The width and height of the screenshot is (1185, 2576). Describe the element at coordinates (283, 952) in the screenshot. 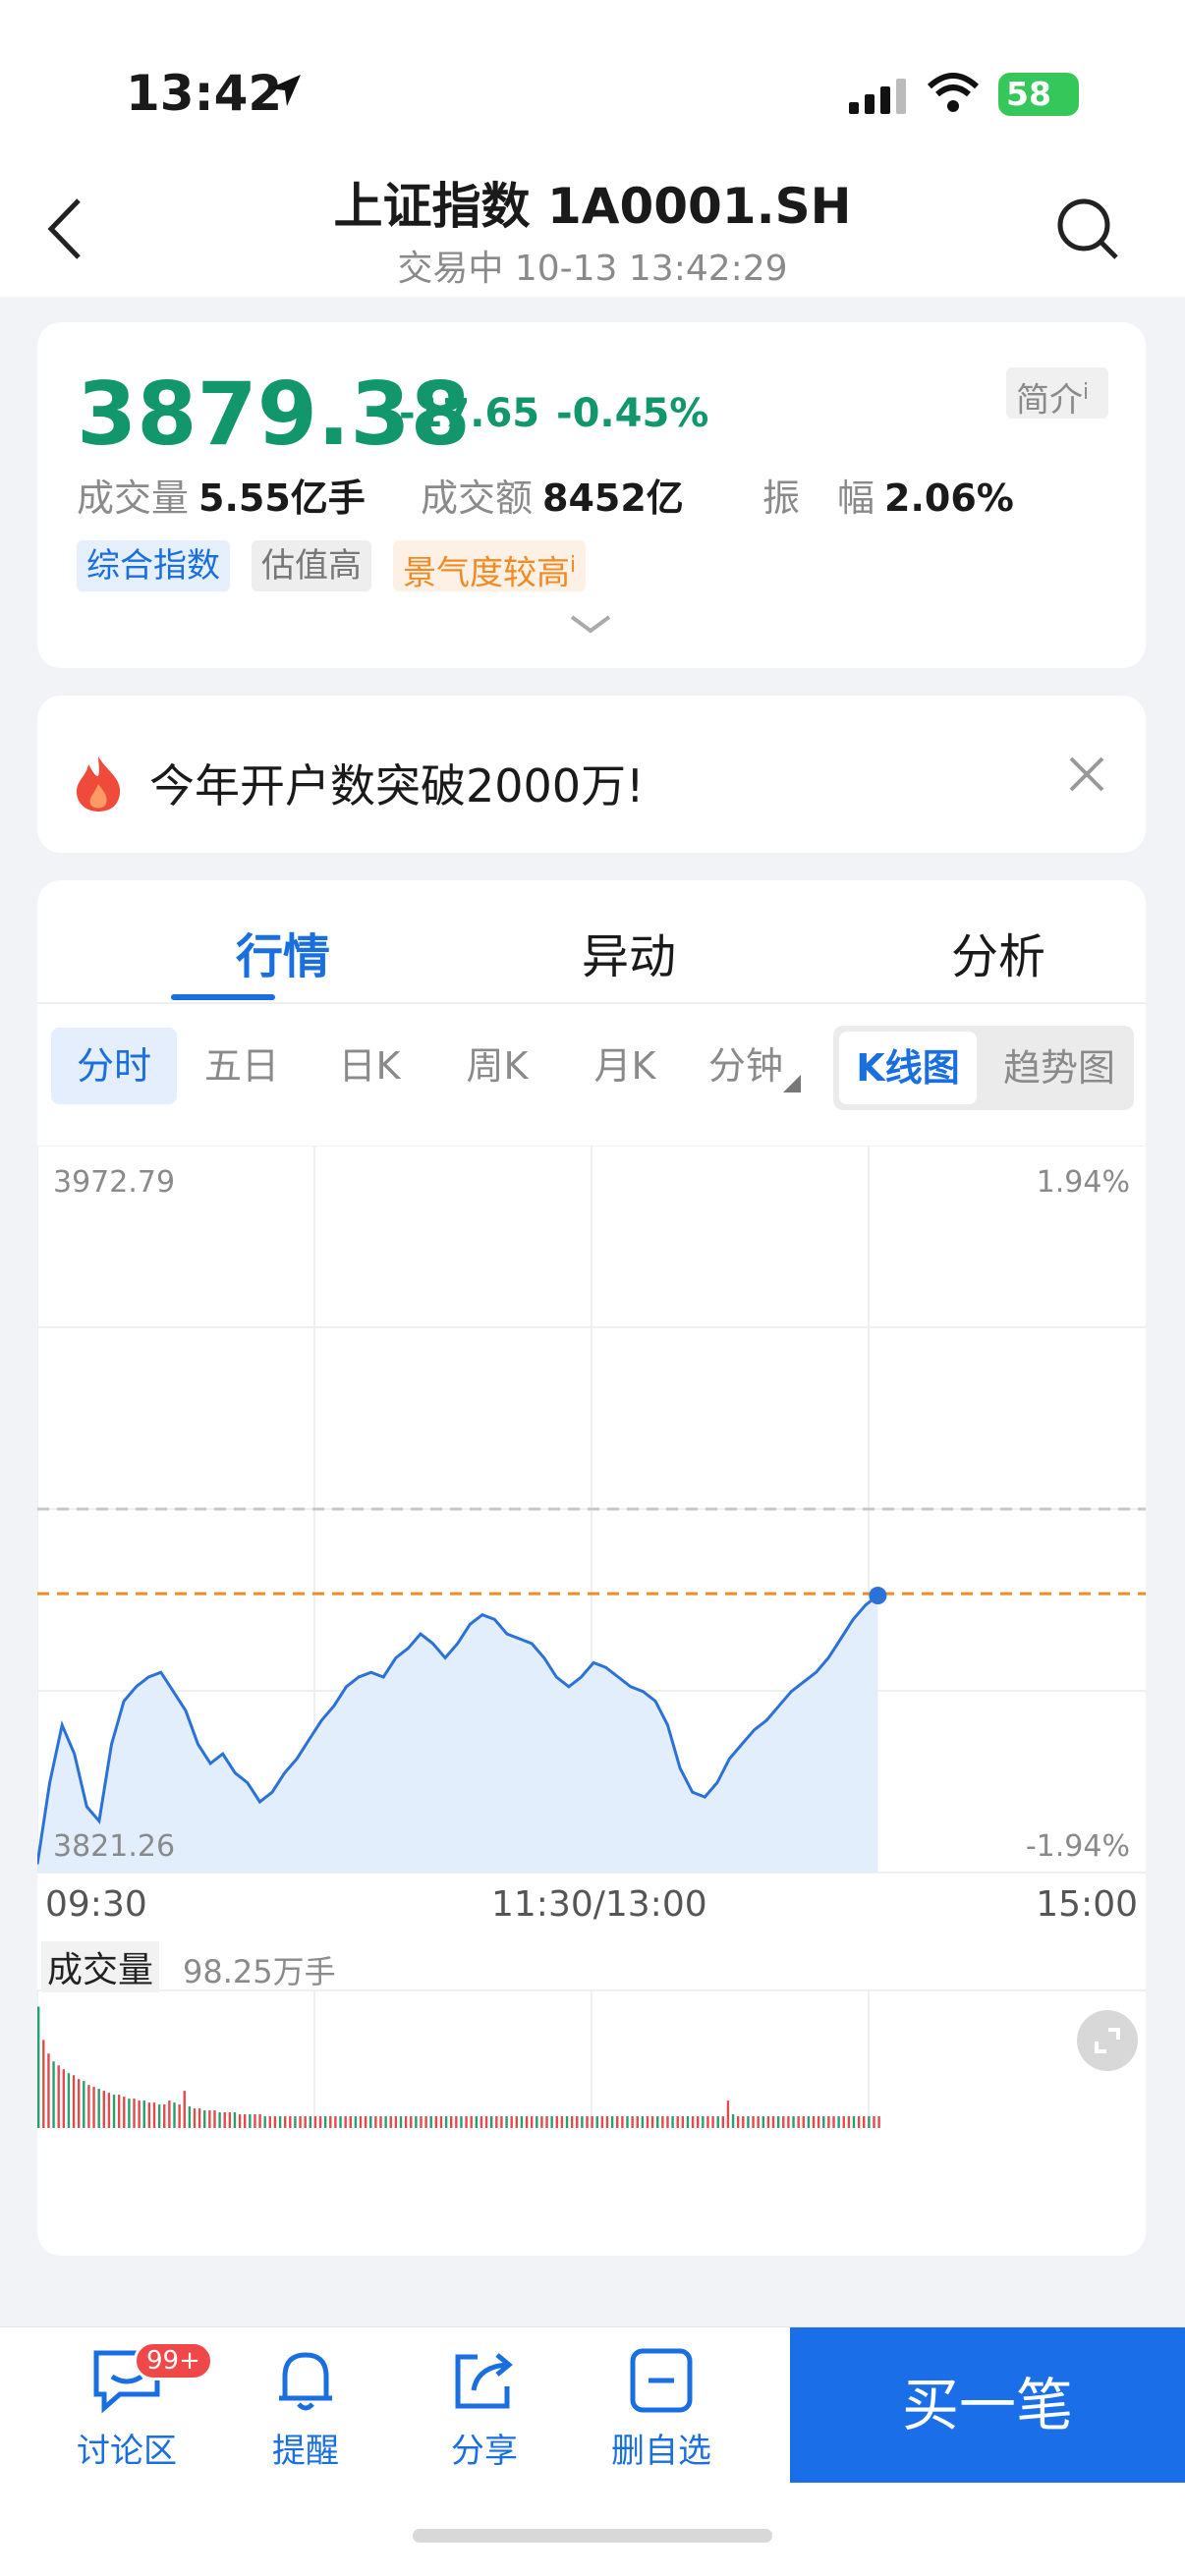

I see `tab-market: 行情` at that location.